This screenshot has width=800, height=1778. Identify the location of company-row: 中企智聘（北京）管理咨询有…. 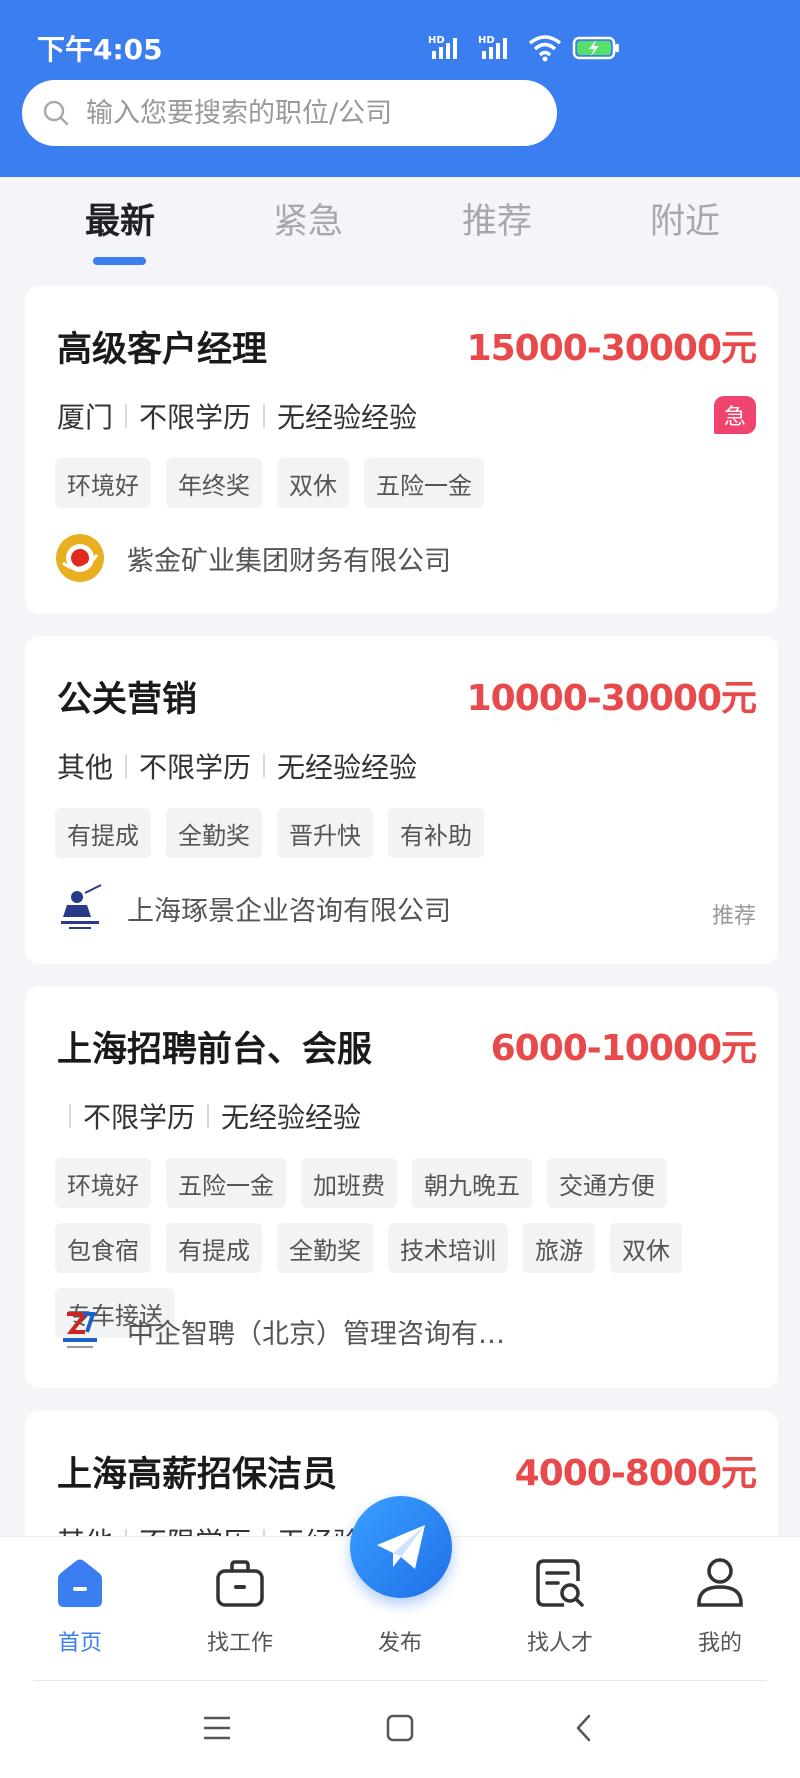
(280, 1331).